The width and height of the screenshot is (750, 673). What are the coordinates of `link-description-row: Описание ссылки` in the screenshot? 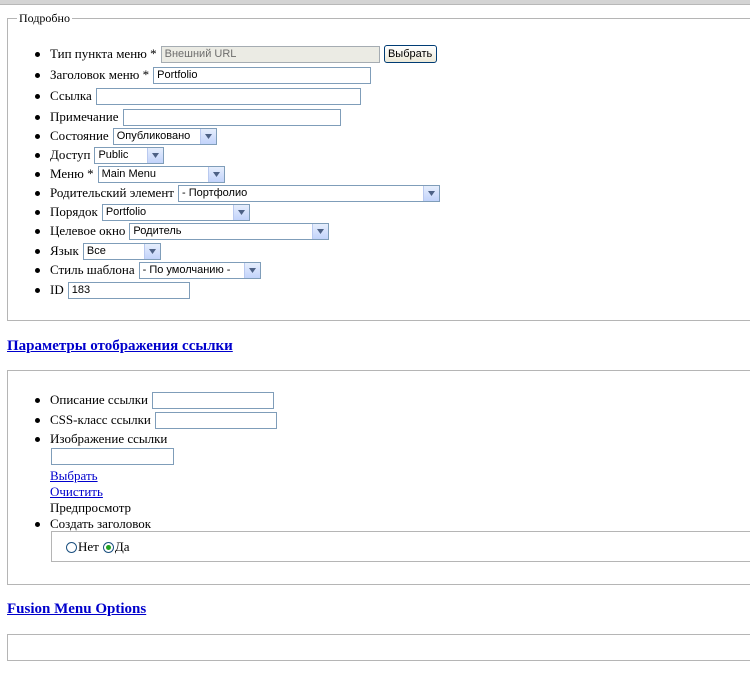 It's located at (154, 400).